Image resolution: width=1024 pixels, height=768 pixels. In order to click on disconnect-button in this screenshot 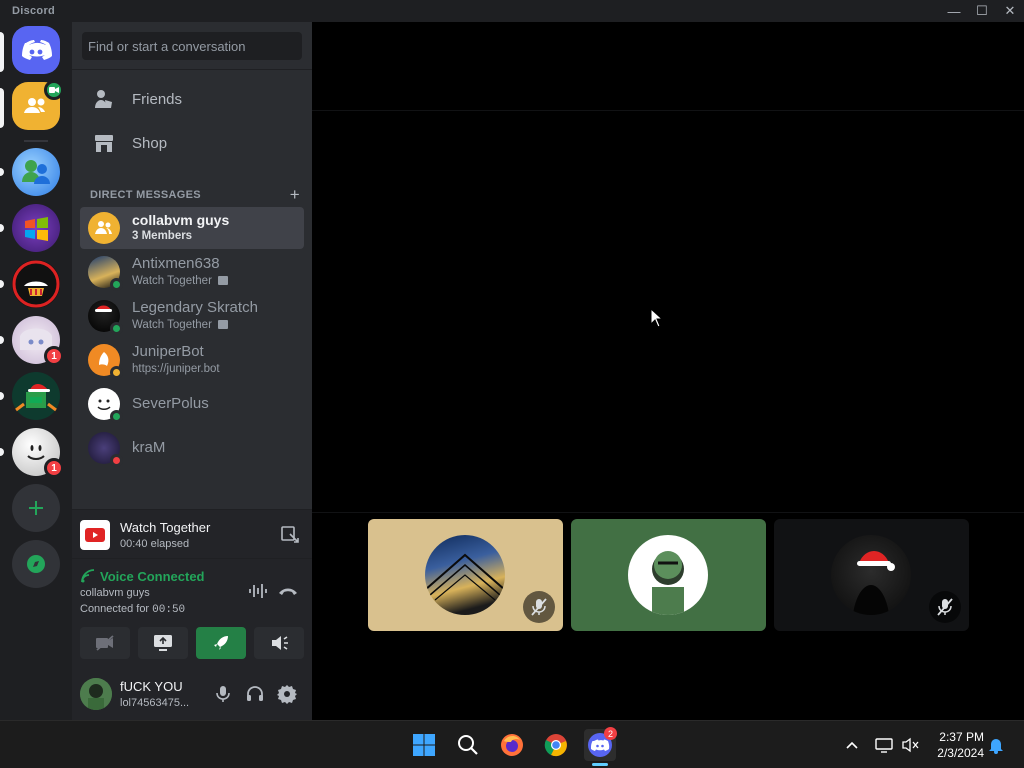, I will do `click(288, 591)`.